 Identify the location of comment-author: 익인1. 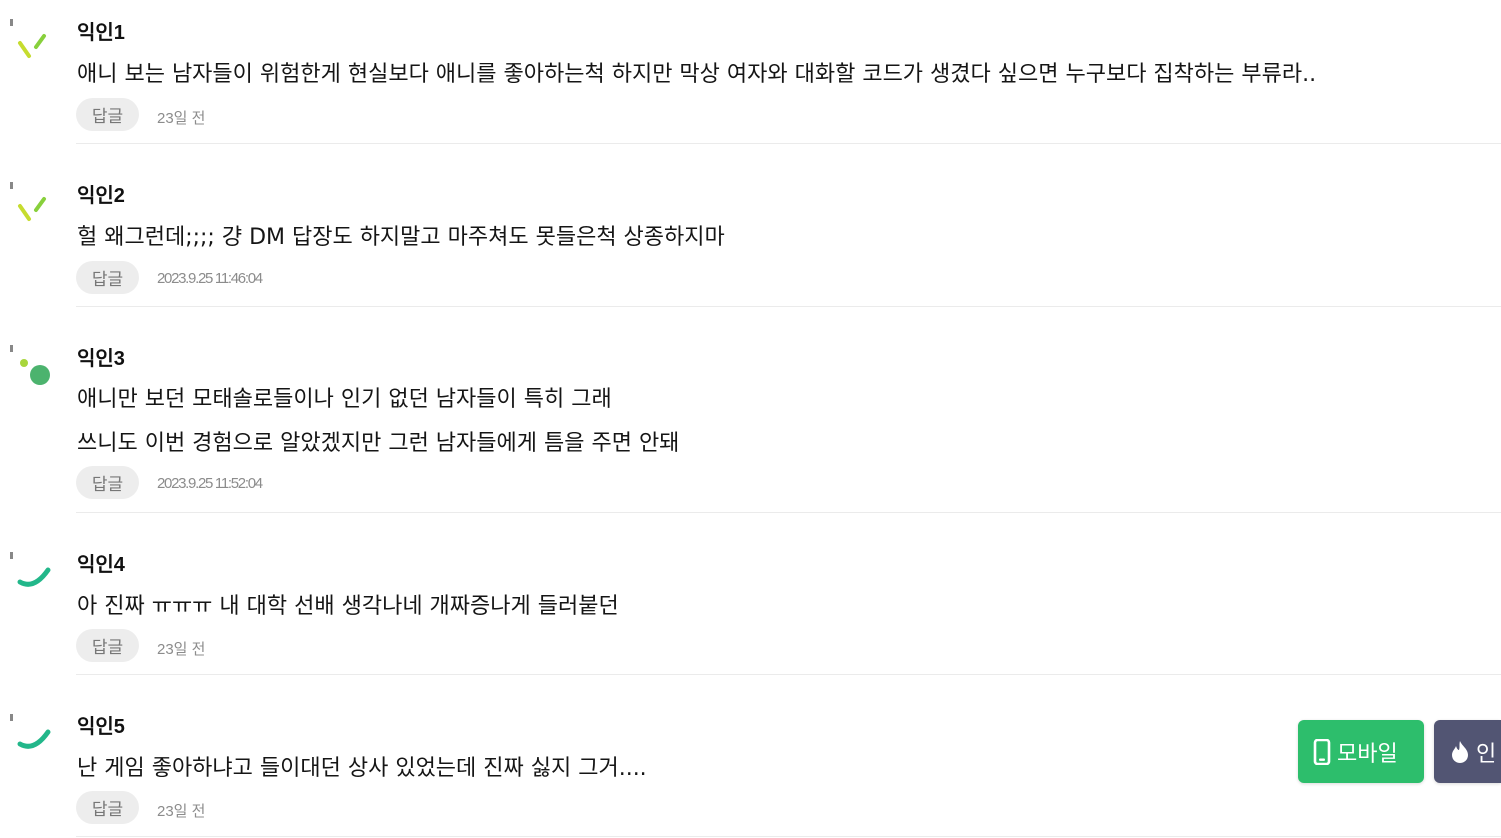
(101, 33).